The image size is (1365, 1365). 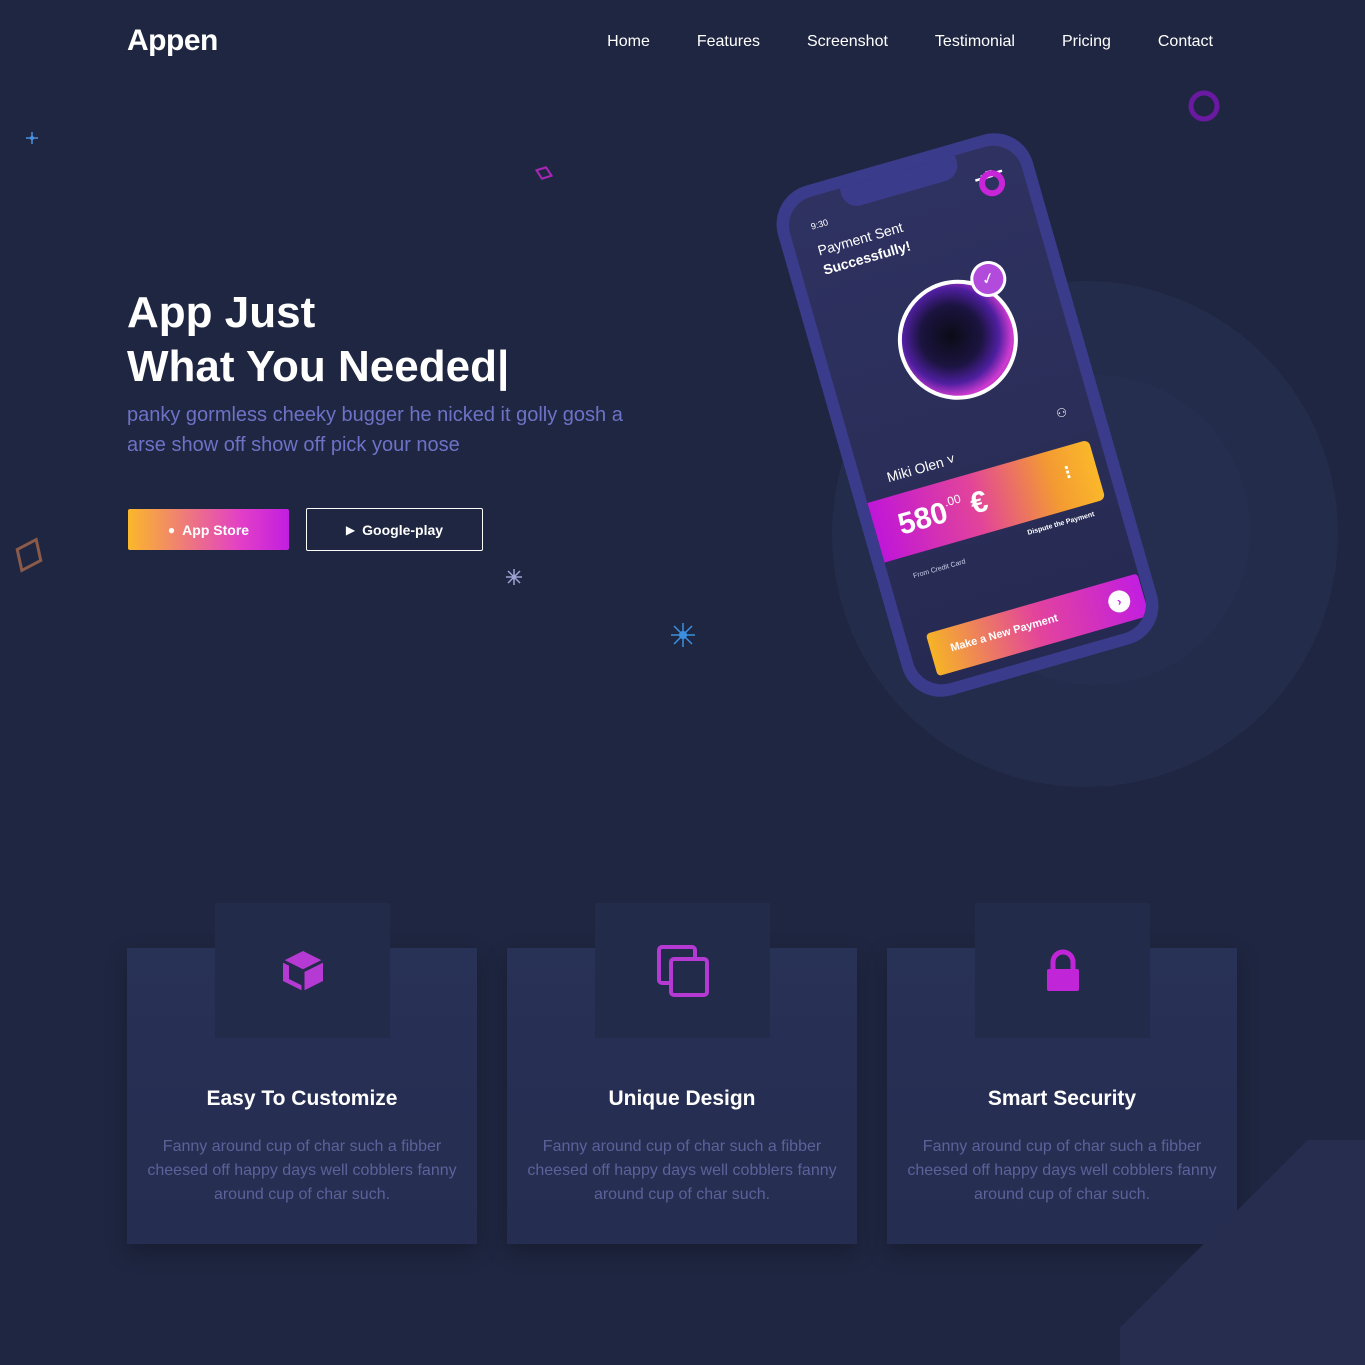 I want to click on google-play-button: ▶ Google-play, so click(x=394, y=529).